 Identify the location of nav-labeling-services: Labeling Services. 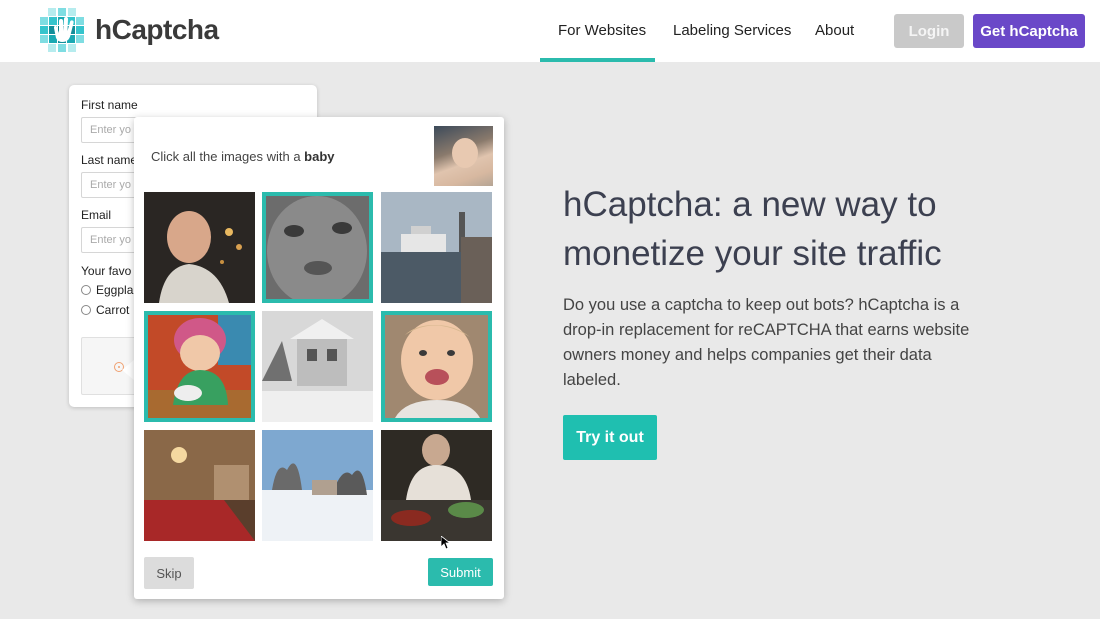
(732, 30).